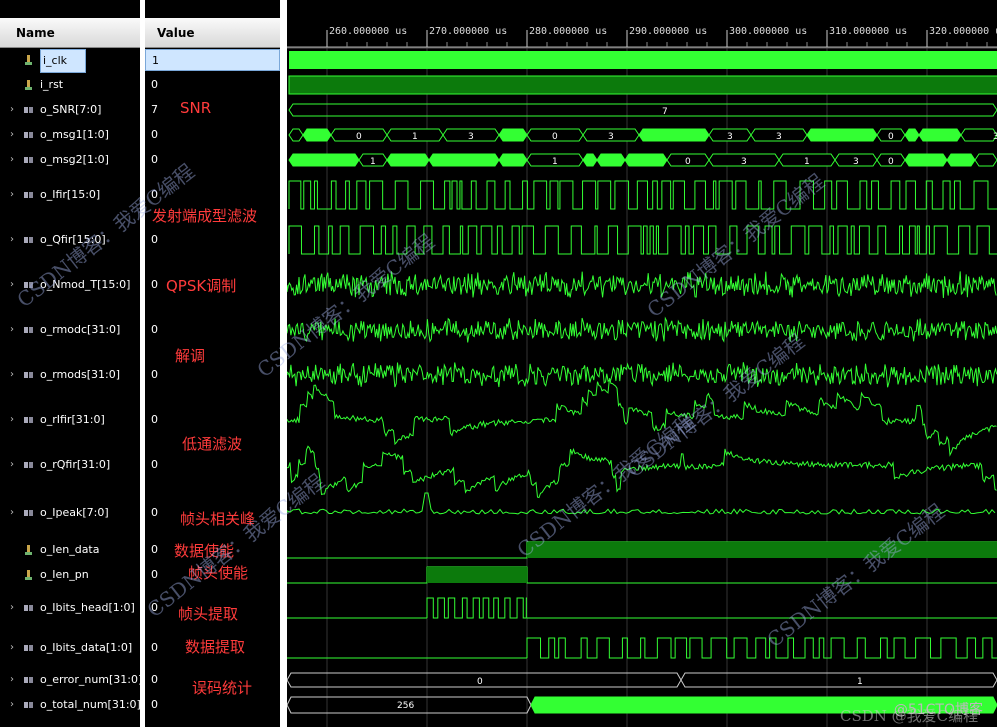 This screenshot has width=997, height=727. I want to click on signal-row: › o_rQfir[31:0], so click(70, 465).